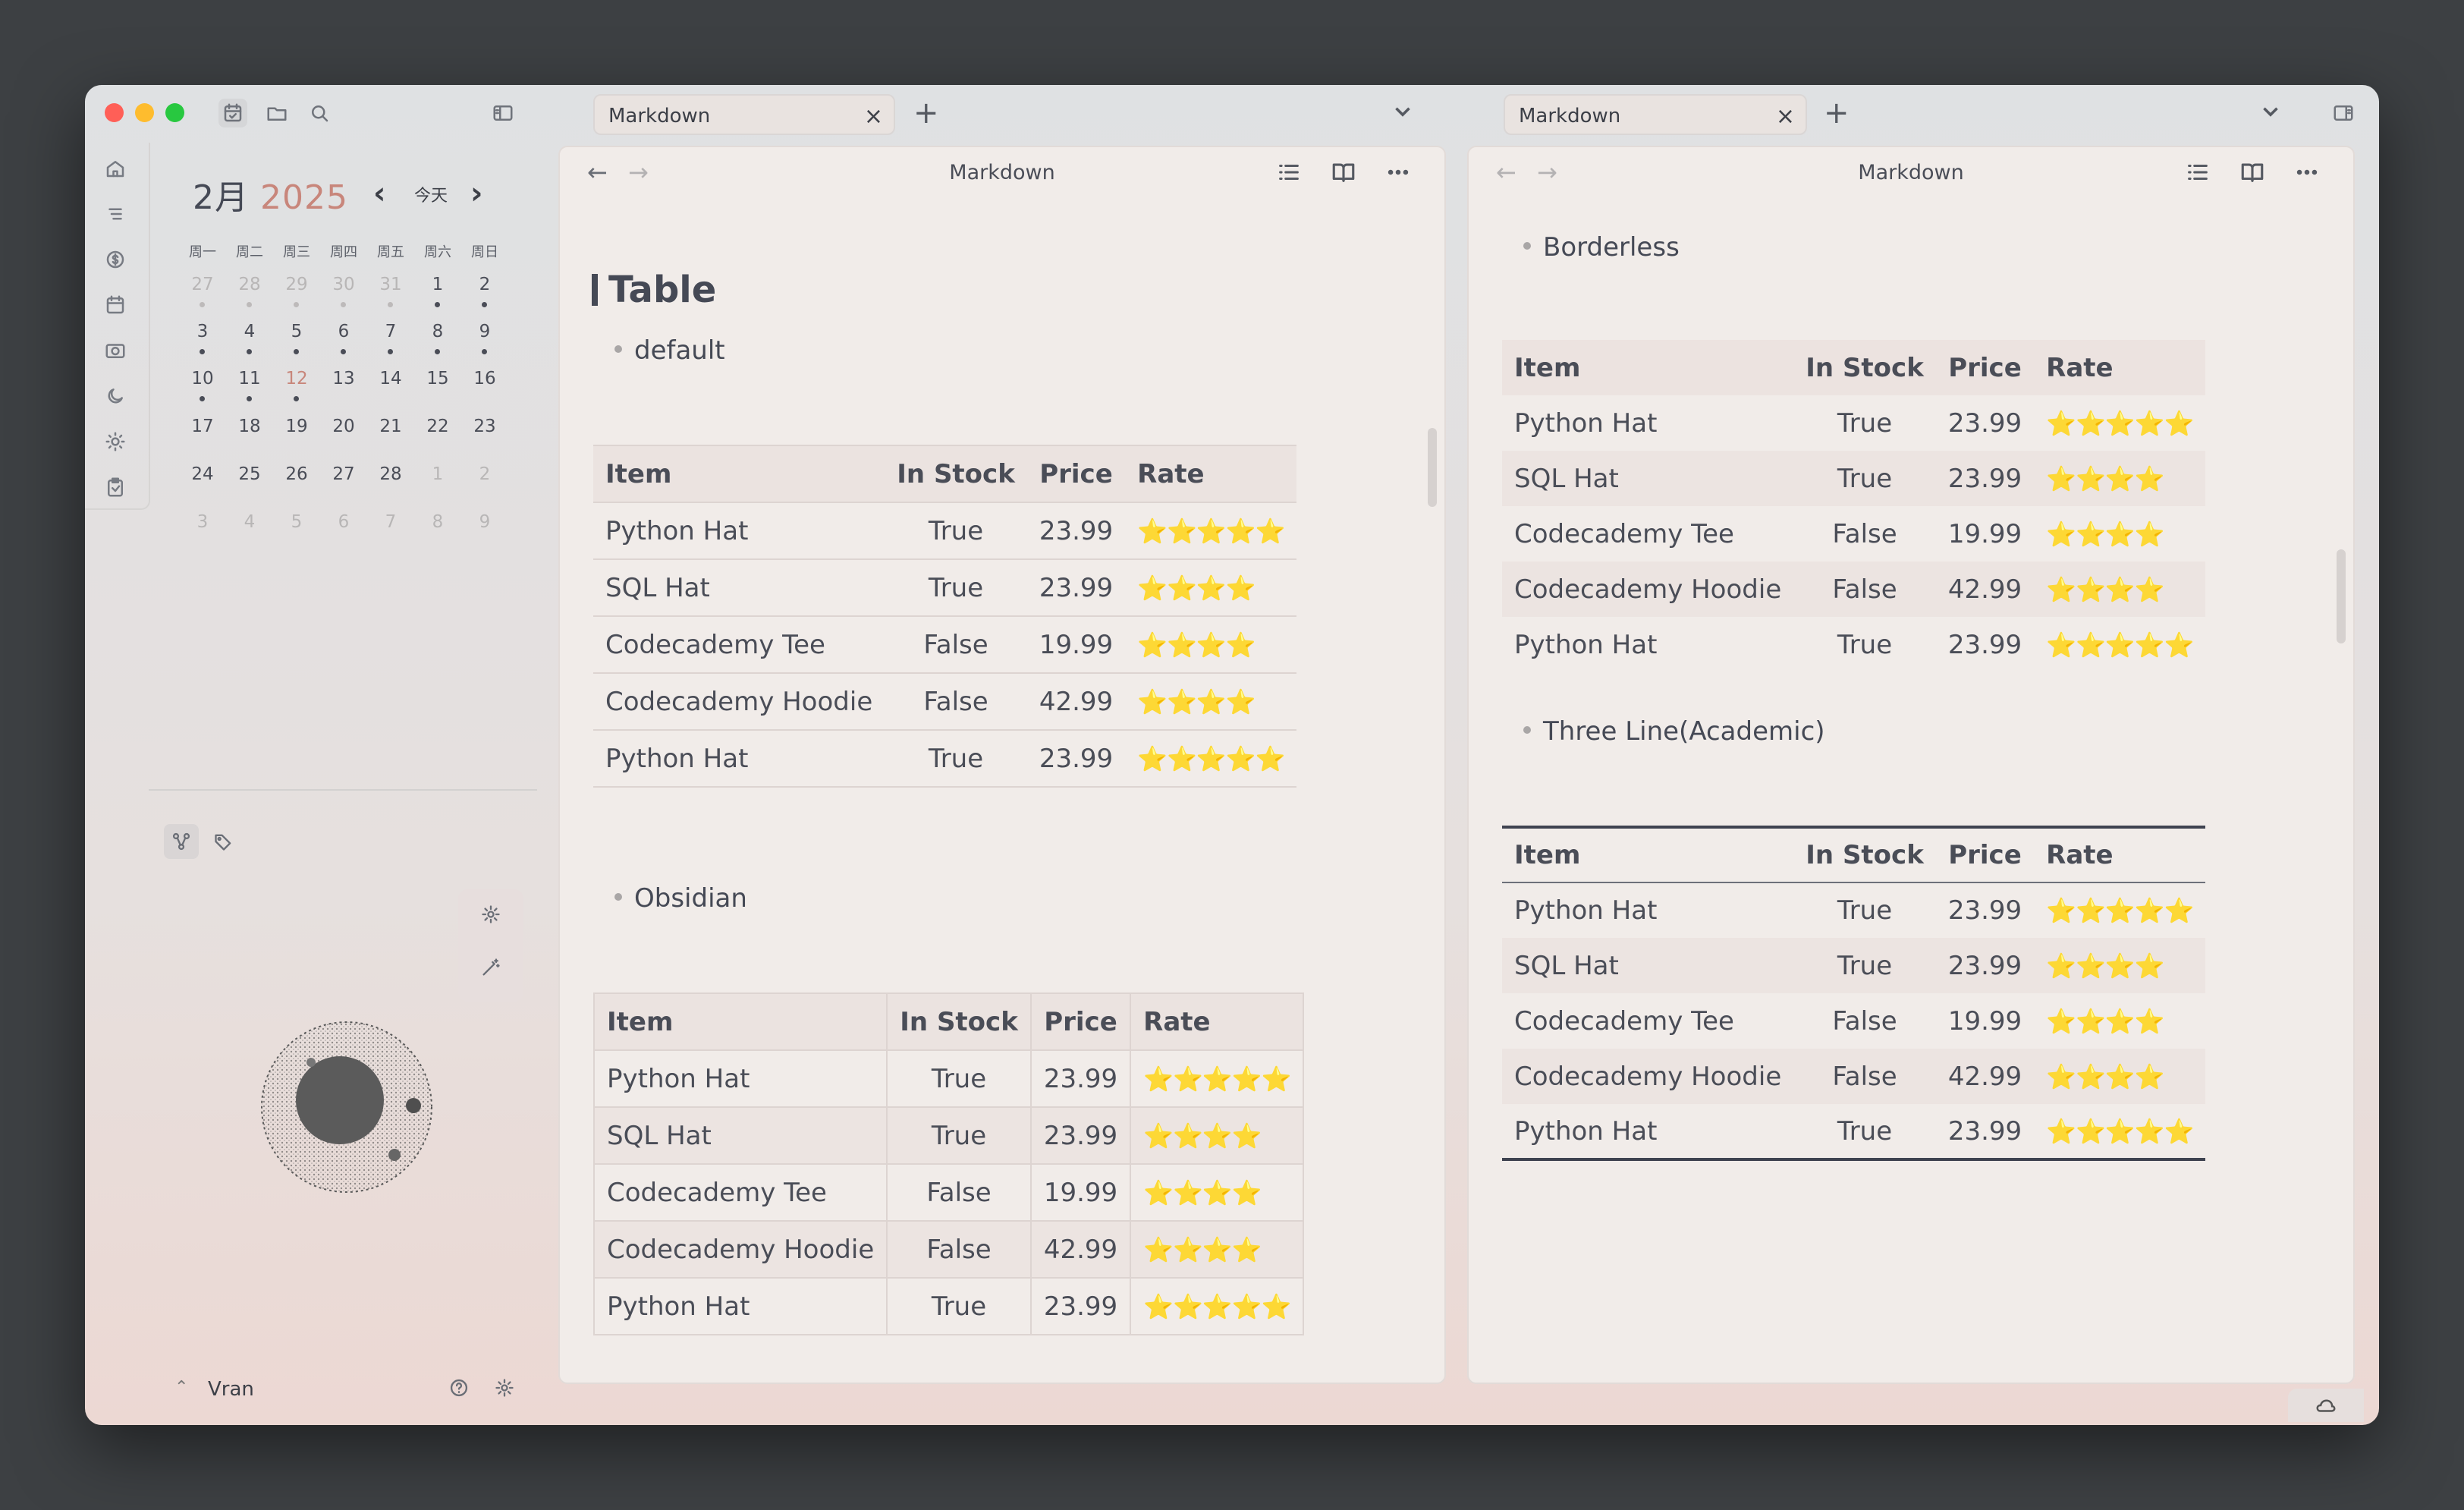 This screenshot has width=2464, height=1510. I want to click on prev-month-button: ‹, so click(379, 193).